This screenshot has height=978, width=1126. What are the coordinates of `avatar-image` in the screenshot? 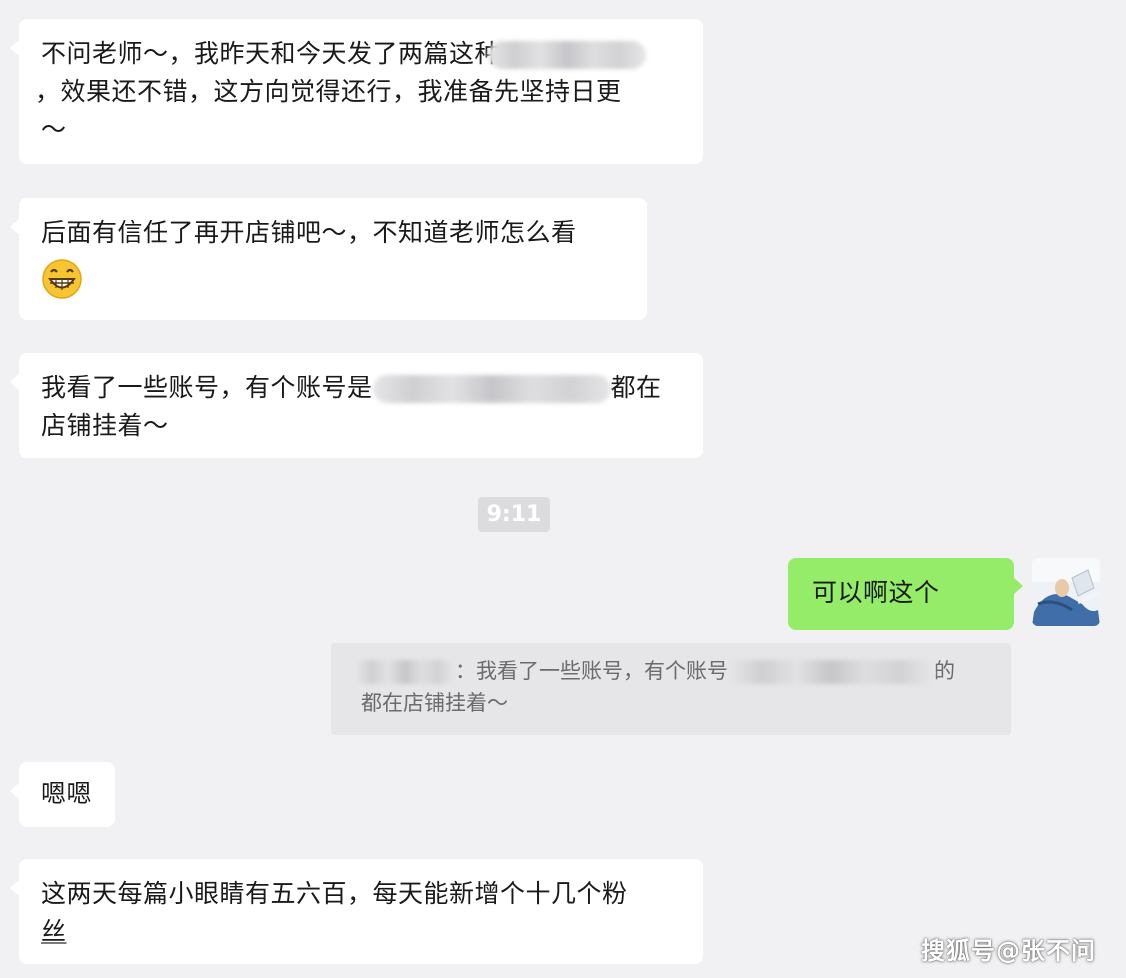 It's located at (1066, 592).